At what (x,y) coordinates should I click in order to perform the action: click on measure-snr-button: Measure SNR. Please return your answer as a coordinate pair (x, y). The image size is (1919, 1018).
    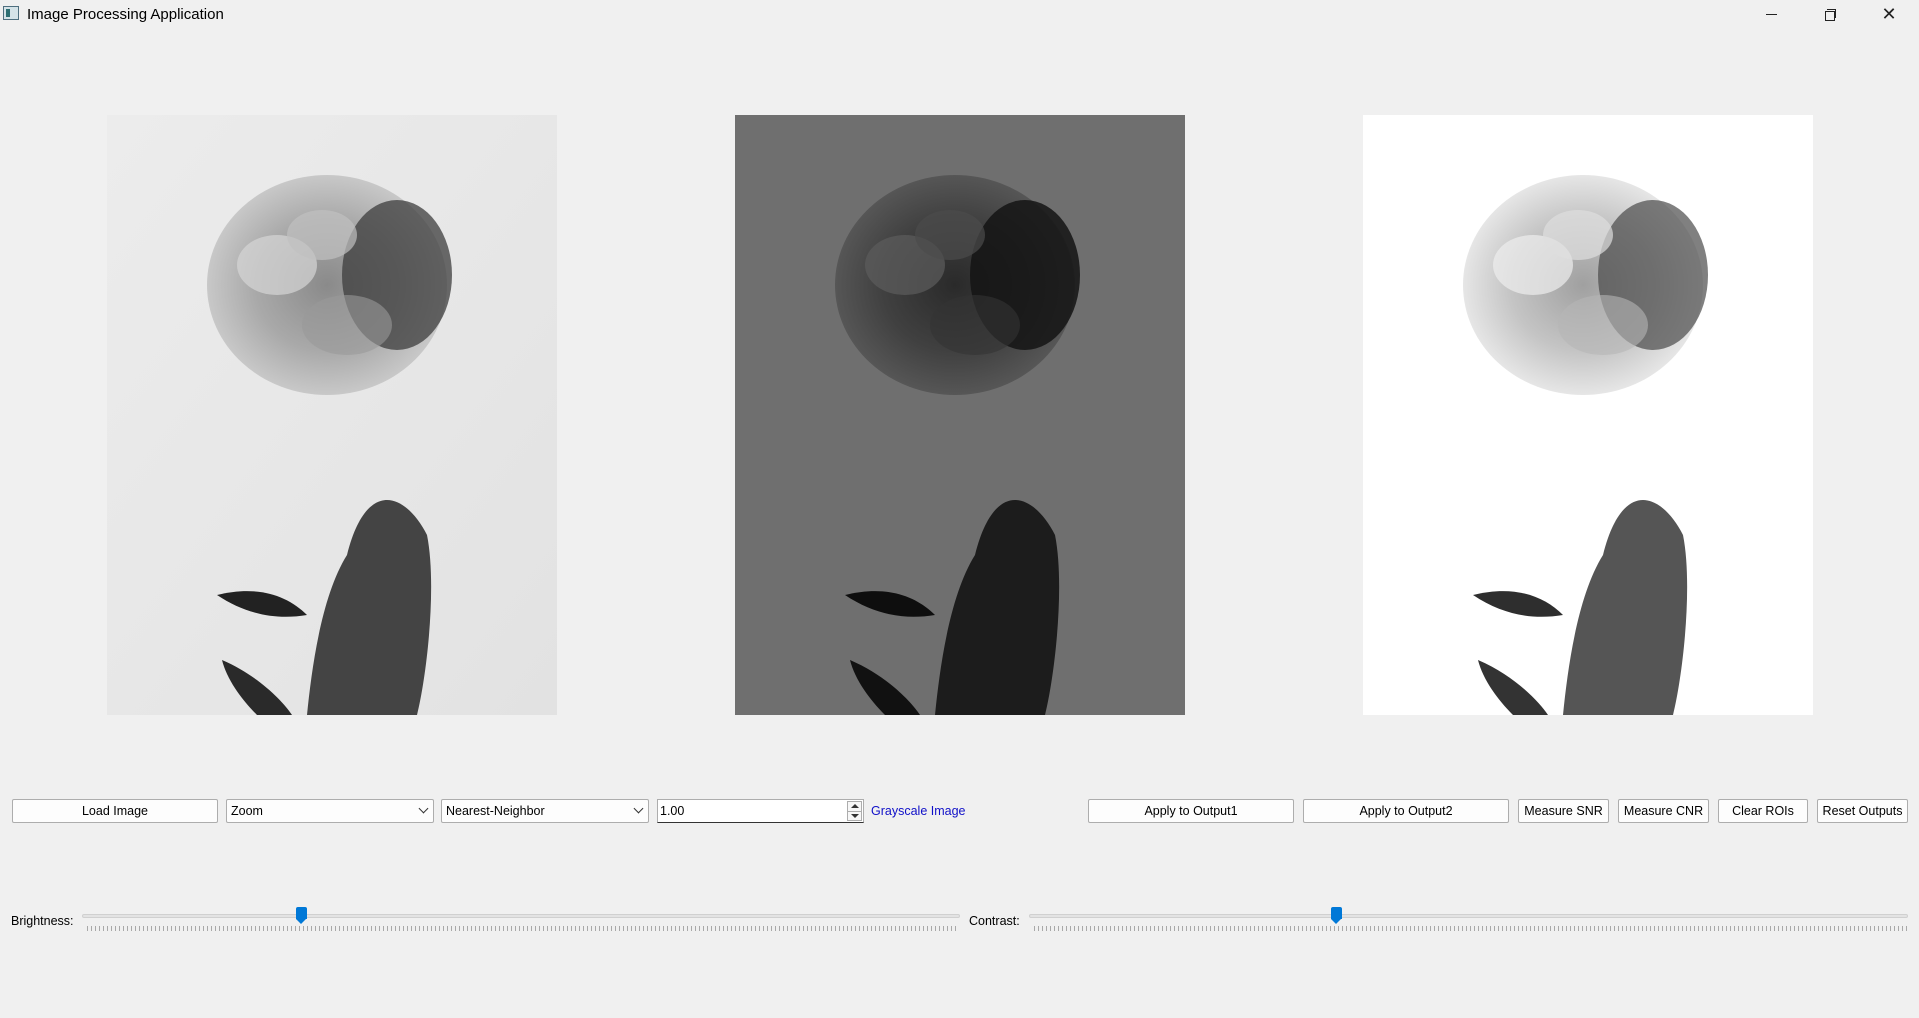
    Looking at the image, I should click on (1563, 811).